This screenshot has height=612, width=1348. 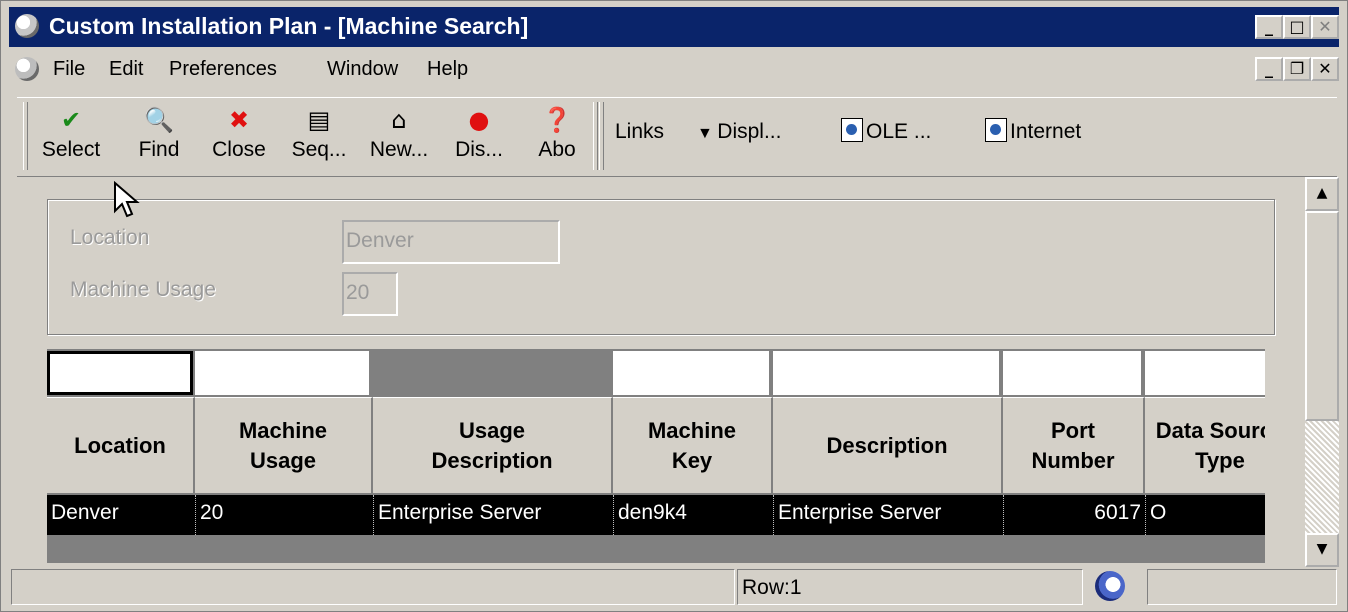 What do you see at coordinates (159, 120) in the screenshot?
I see `find-icon: 🔍` at bounding box center [159, 120].